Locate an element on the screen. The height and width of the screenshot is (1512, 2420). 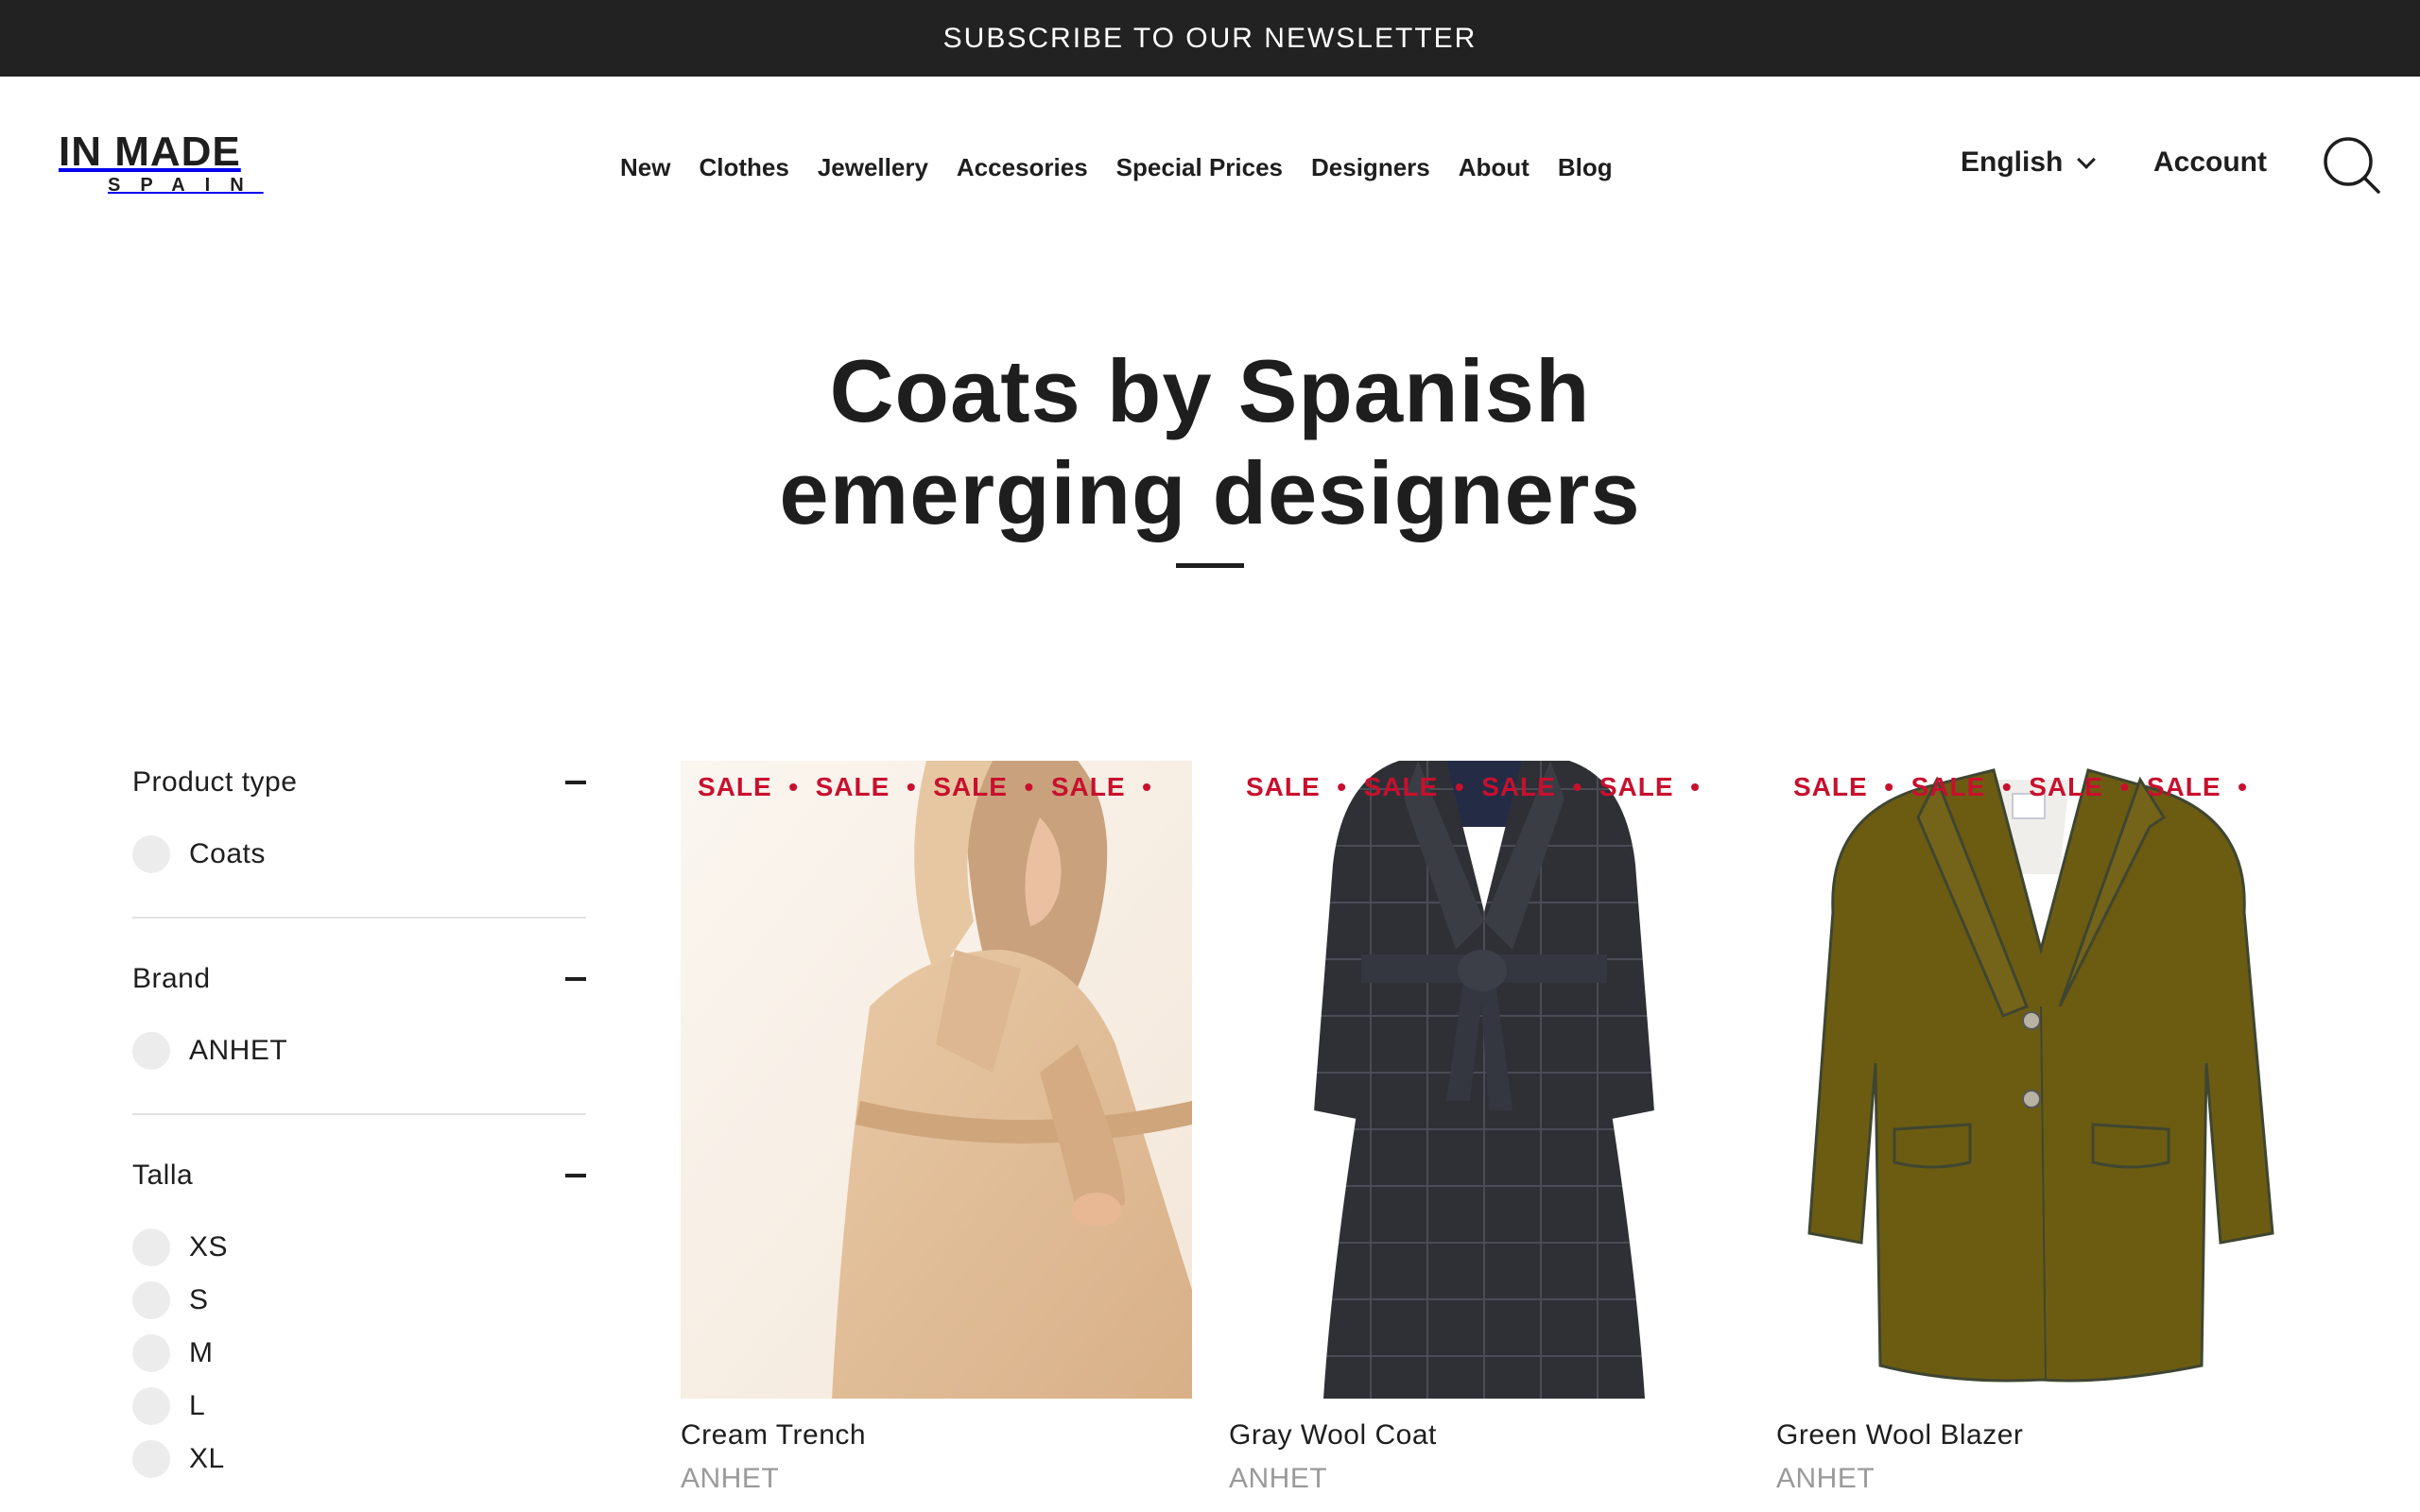
product-name: Green Wool Blazer is located at coordinates (2032, 1435).